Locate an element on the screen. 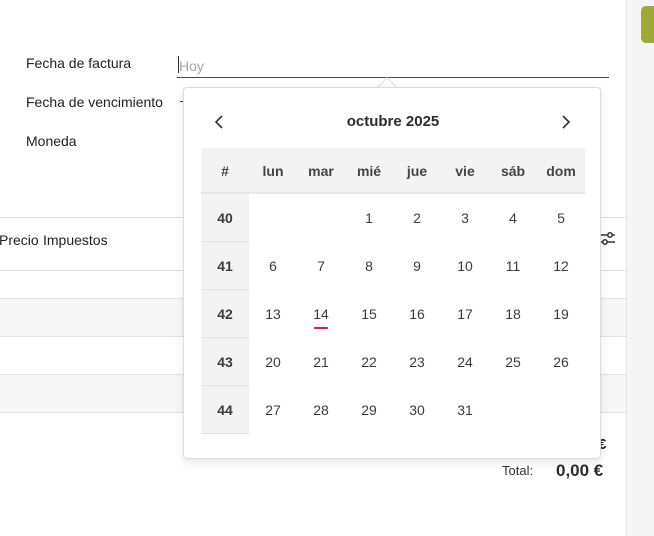  calendar-day: 3 is located at coordinates (465, 218).